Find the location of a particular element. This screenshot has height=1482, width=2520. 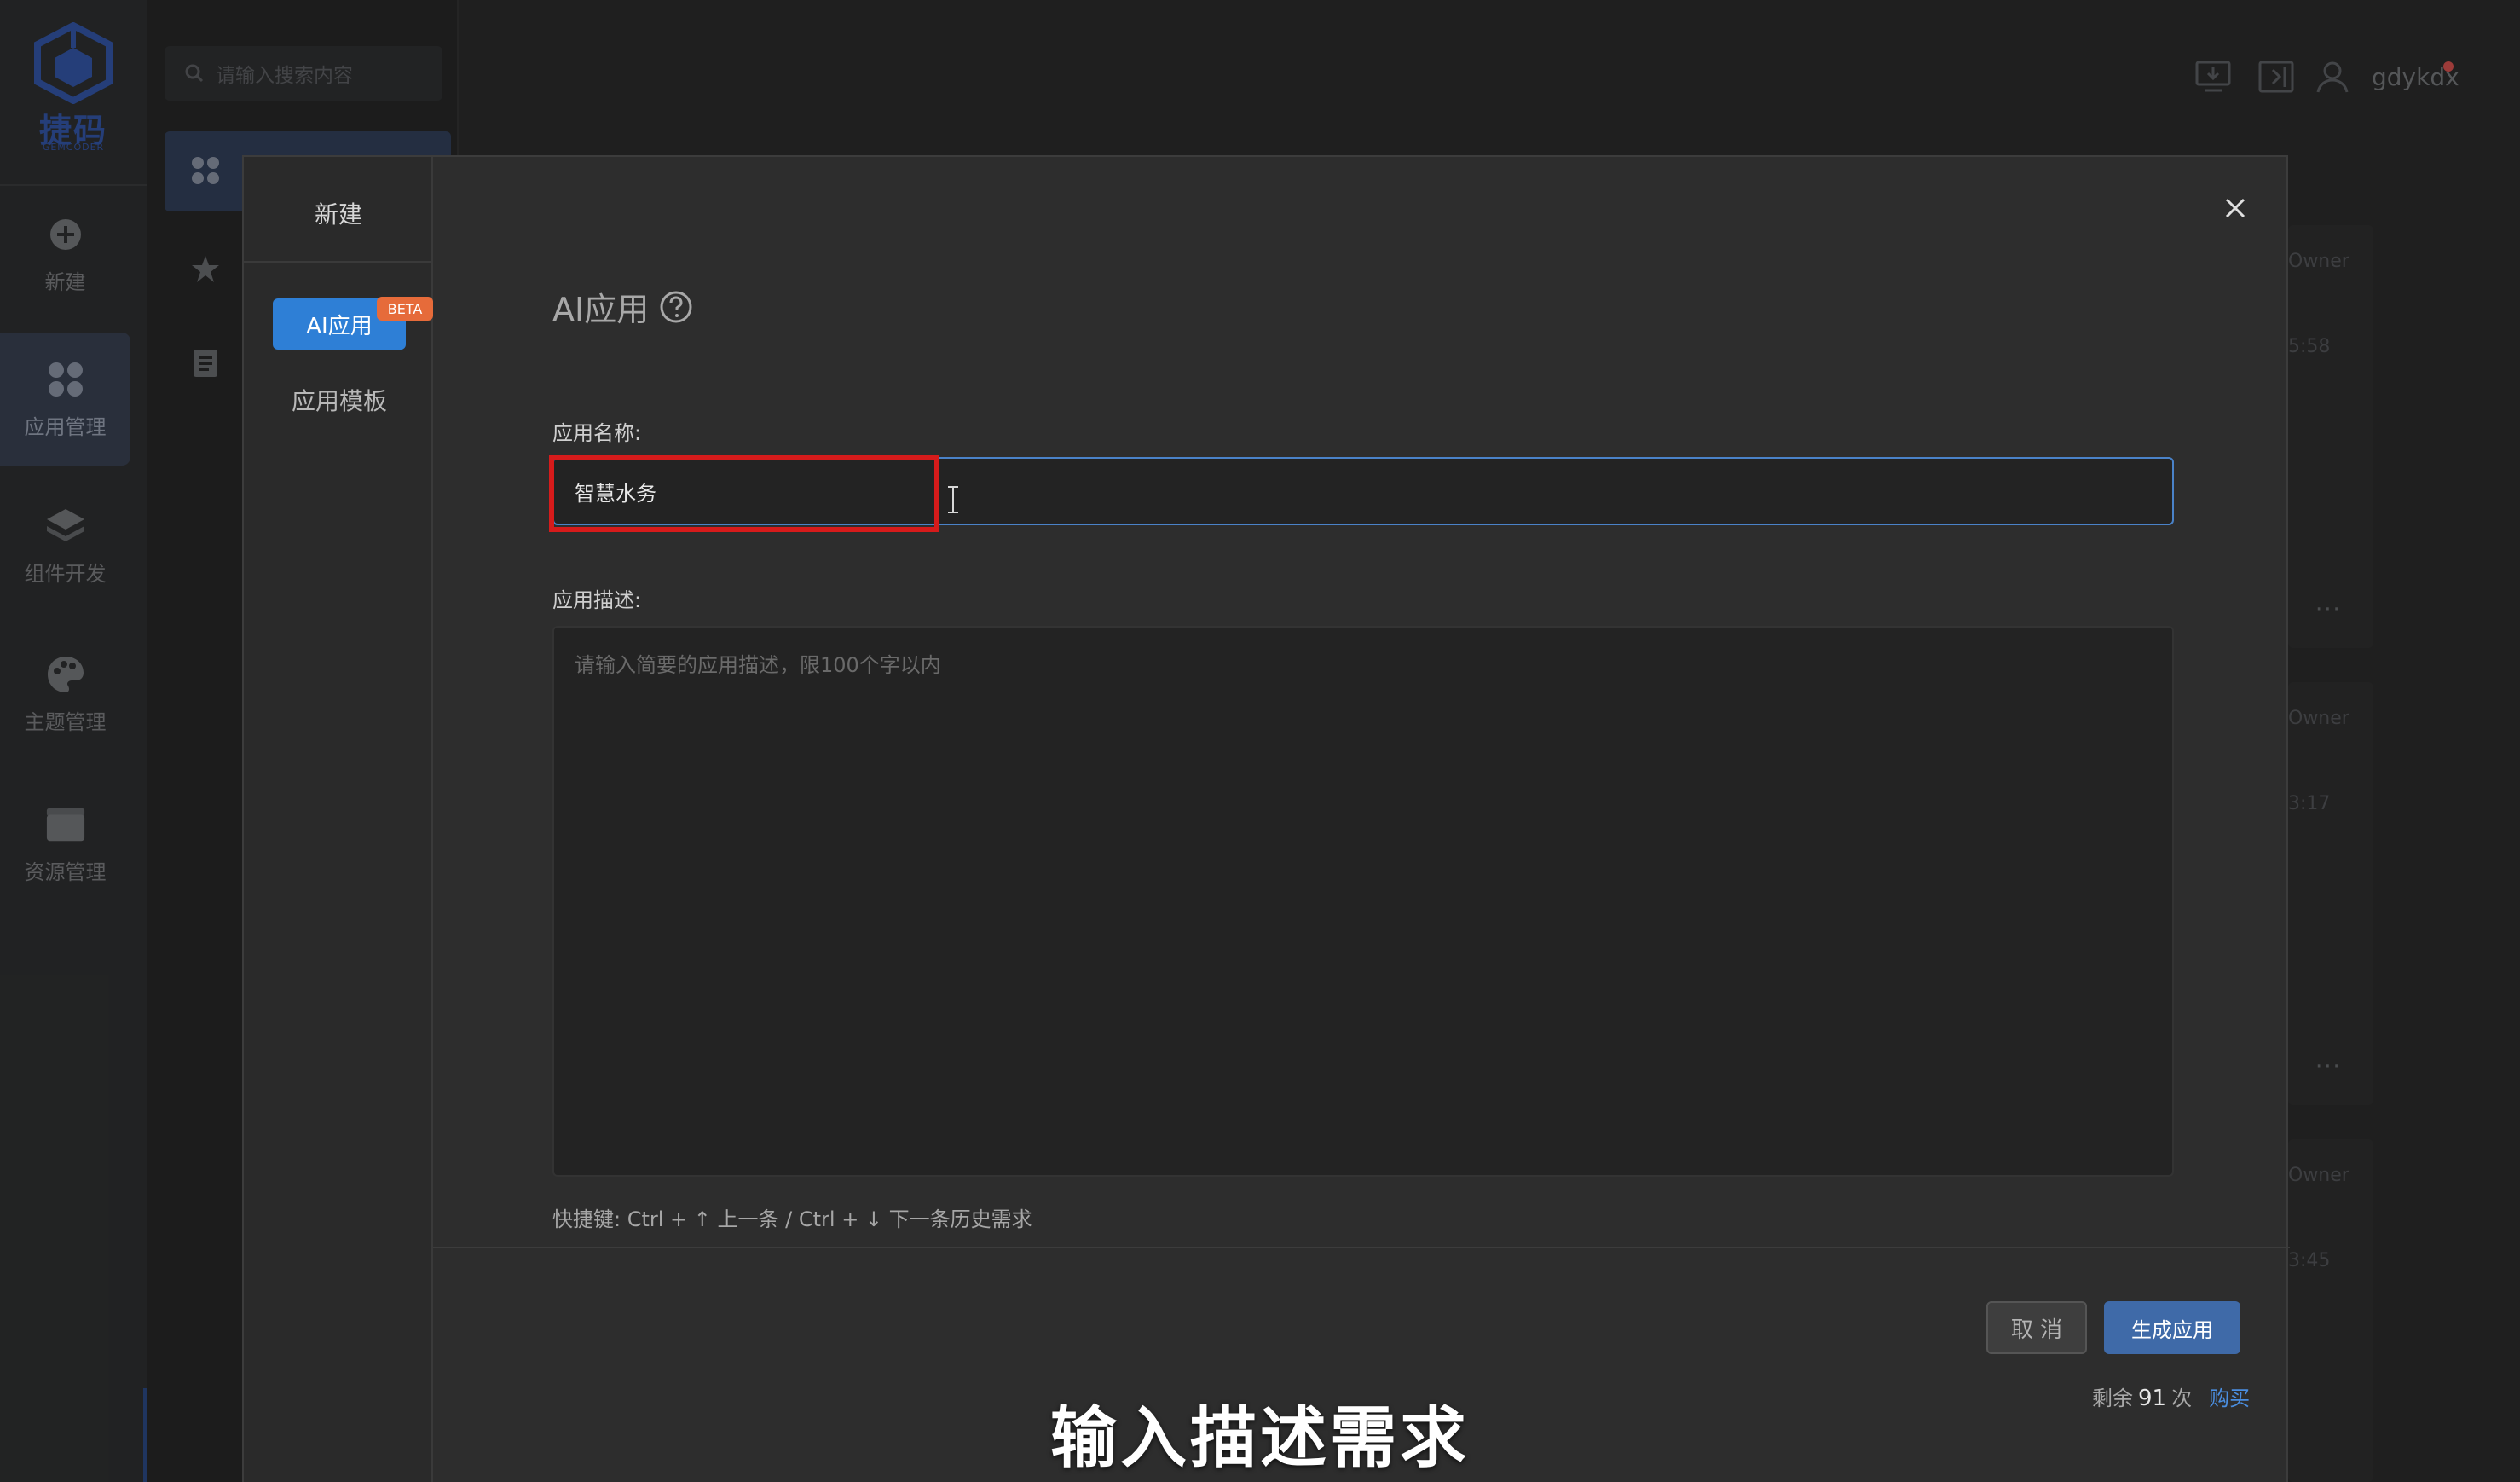

section-title: AI应用 is located at coordinates (622, 306).